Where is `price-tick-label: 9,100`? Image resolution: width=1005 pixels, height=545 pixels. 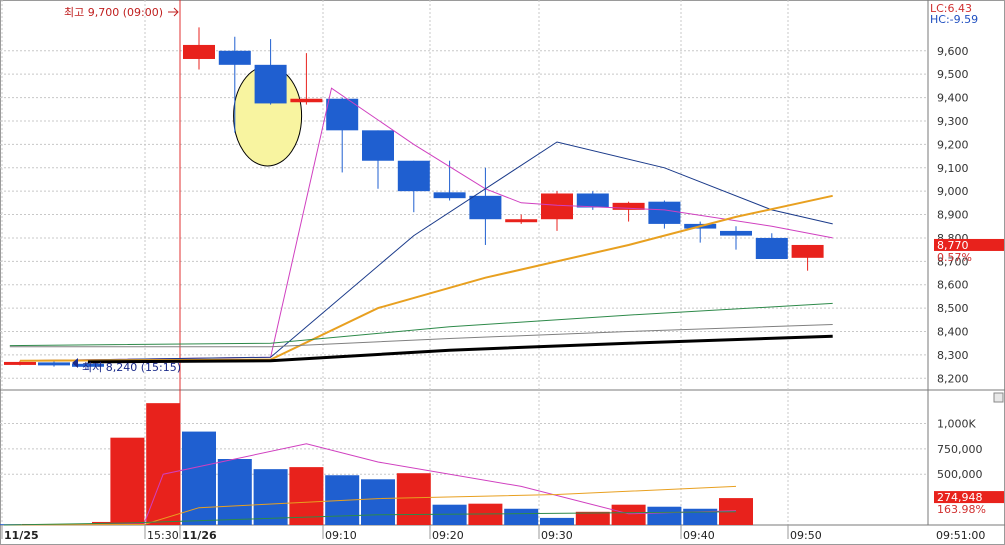 price-tick-label: 9,100 is located at coordinates (953, 168).